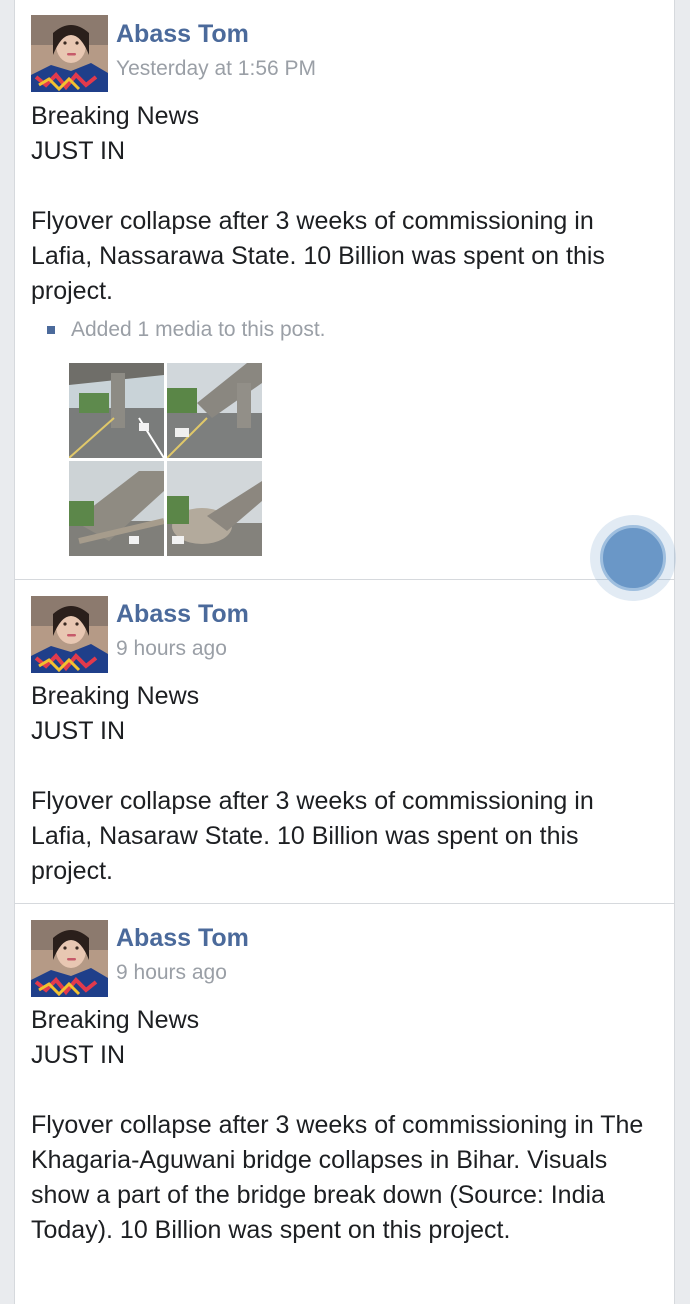 The height and width of the screenshot is (1304, 690). What do you see at coordinates (198, 329) in the screenshot?
I see `media-note-text: Added 1 media to this post.` at bounding box center [198, 329].